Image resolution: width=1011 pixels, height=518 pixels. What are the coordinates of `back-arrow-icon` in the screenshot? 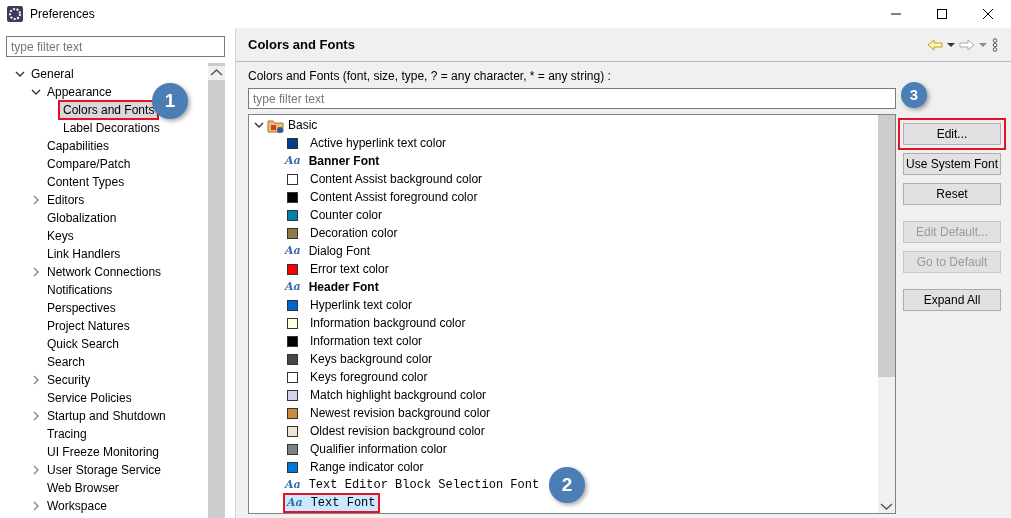 It's located at (935, 44).